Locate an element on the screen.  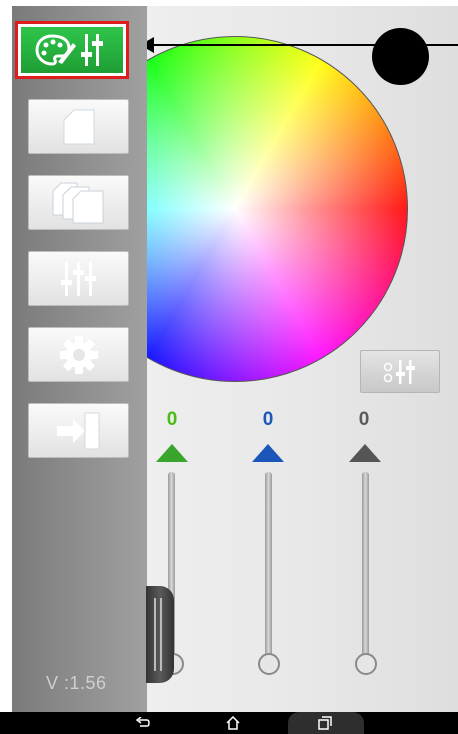
sliders-button is located at coordinates (78, 278).